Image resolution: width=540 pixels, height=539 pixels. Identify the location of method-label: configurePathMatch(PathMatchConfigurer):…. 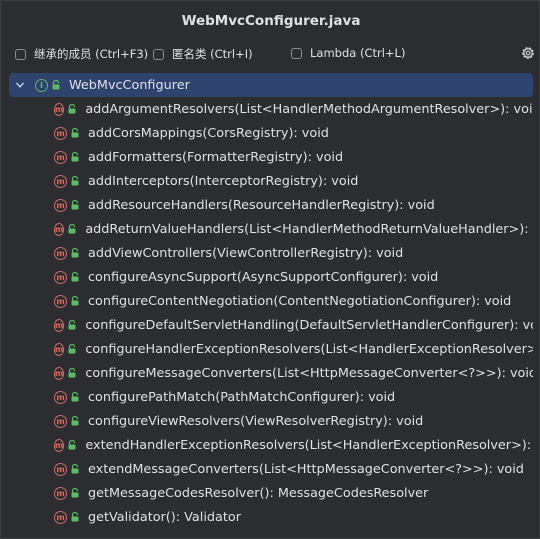
(242, 397).